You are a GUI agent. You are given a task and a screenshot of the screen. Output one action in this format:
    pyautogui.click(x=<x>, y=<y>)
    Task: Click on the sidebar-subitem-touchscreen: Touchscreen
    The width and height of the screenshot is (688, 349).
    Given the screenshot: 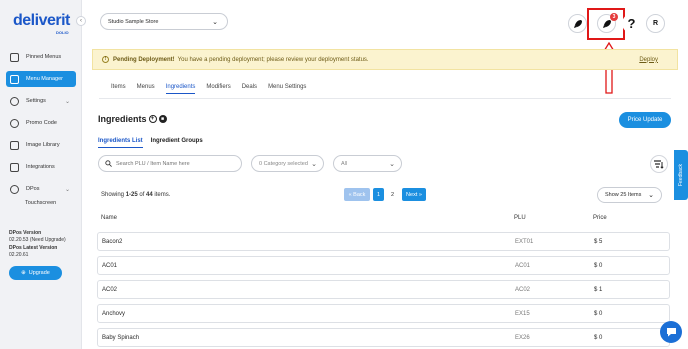 What is the action you would take?
    pyautogui.click(x=40, y=203)
    